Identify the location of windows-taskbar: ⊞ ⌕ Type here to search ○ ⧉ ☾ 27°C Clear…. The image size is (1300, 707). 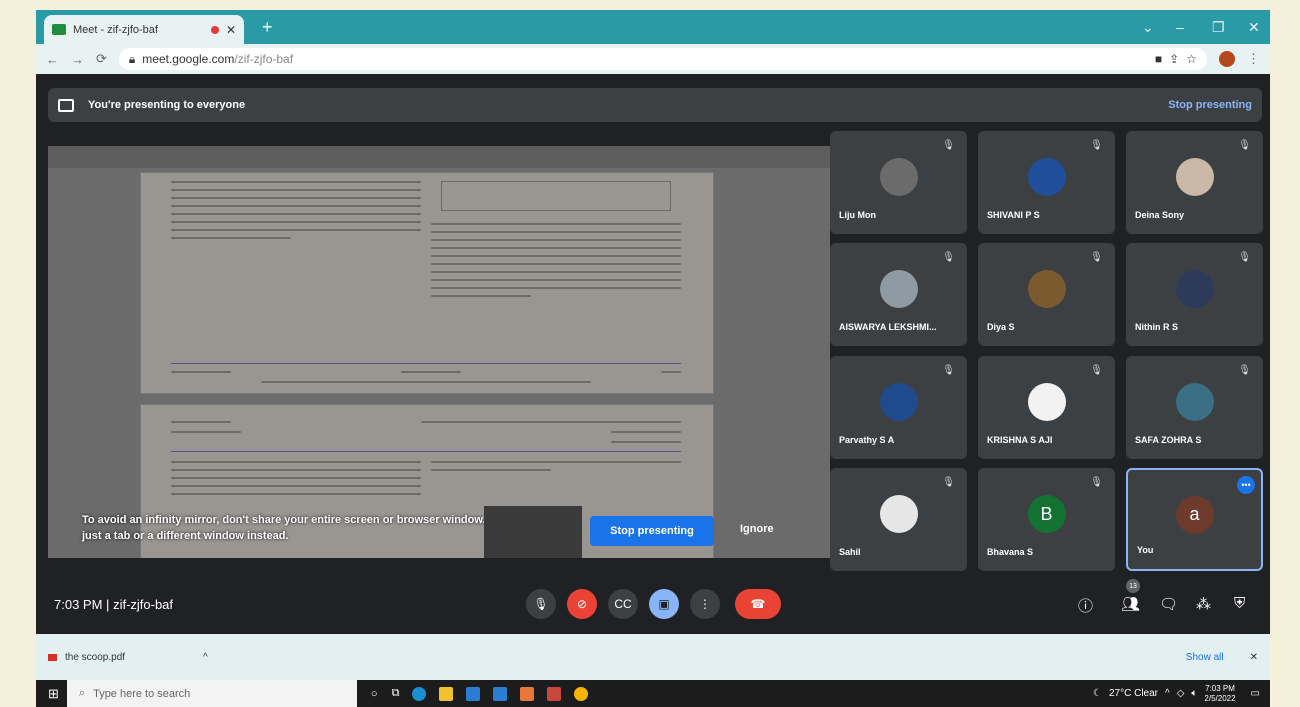
(653, 693).